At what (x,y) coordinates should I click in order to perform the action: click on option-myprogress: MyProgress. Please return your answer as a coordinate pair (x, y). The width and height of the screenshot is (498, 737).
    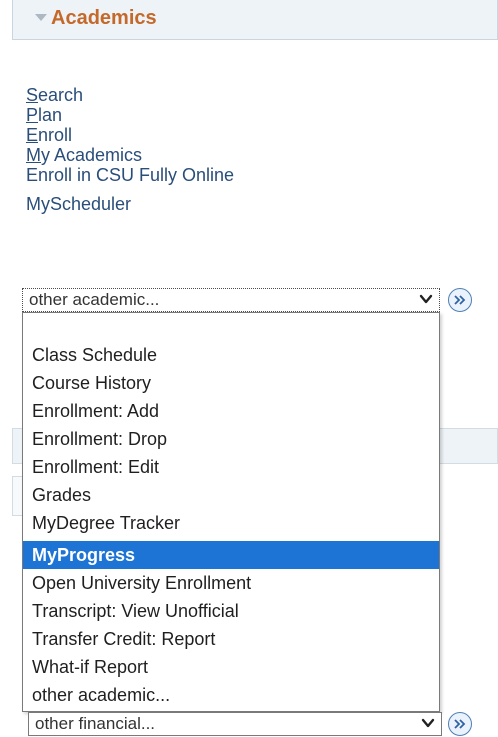
    Looking at the image, I should click on (231, 555).